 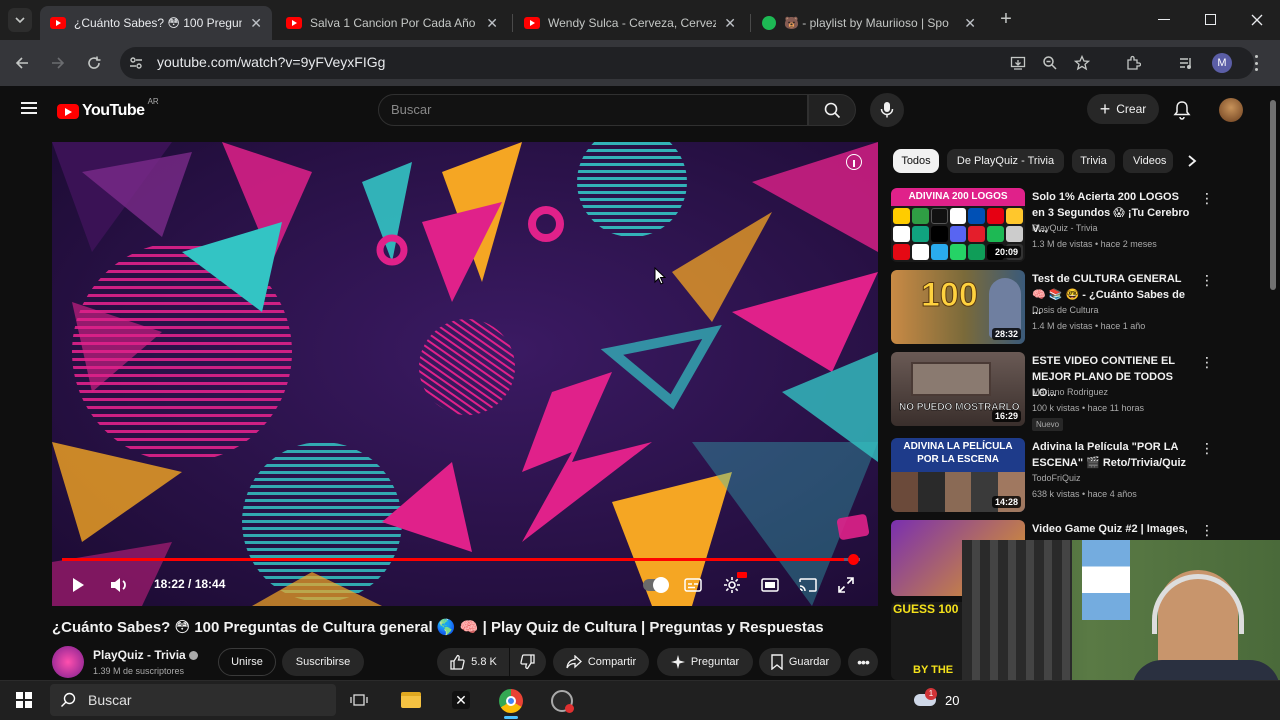 What do you see at coordinates (461, 559) in the screenshot?
I see `progress-bar` at bounding box center [461, 559].